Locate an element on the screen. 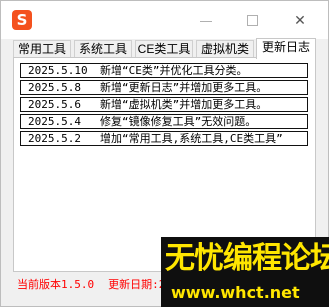 This screenshot has width=329, height=307. list-item: 2025.5.4 修复“镜像修复工具”无效问题。 is located at coordinates (164, 121).